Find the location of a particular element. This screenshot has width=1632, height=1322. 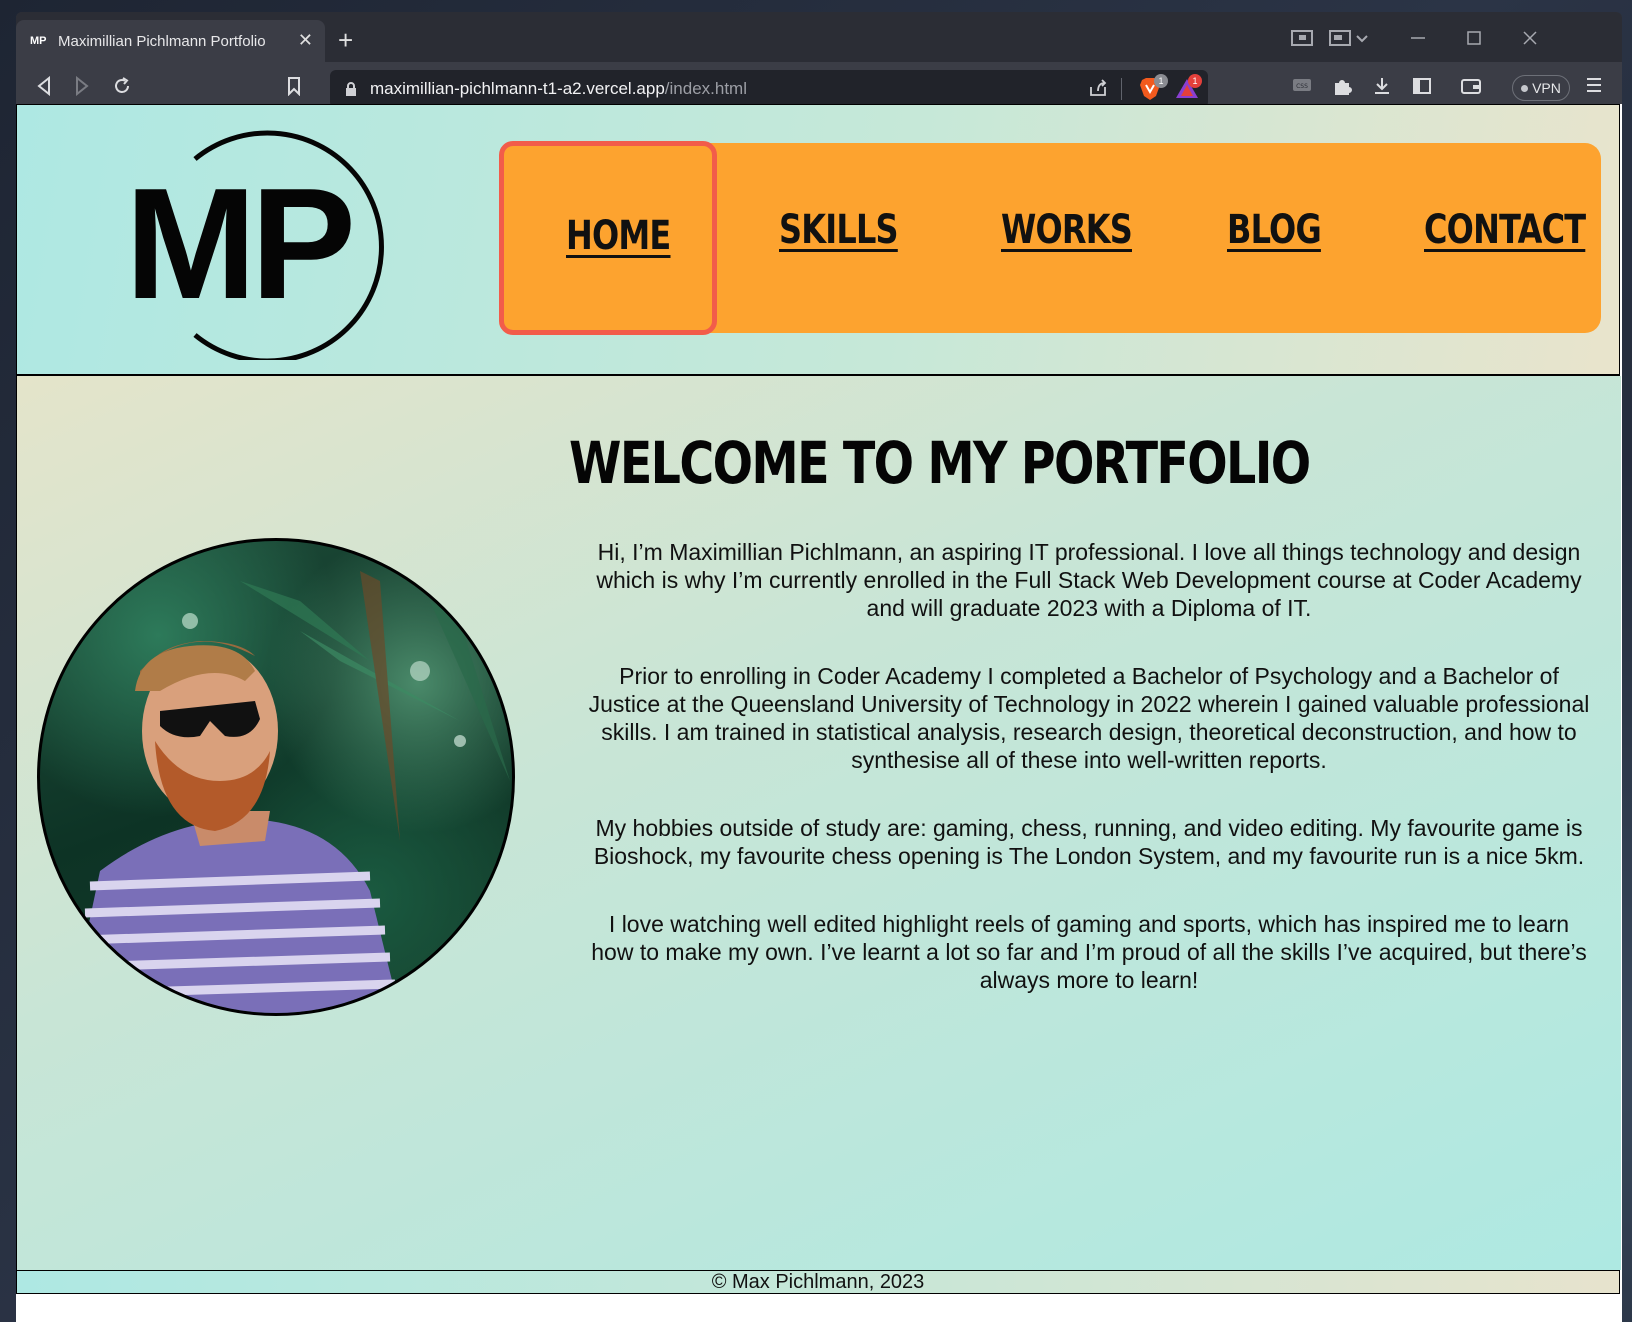

wallet-icon is located at coordinates (1471, 89).